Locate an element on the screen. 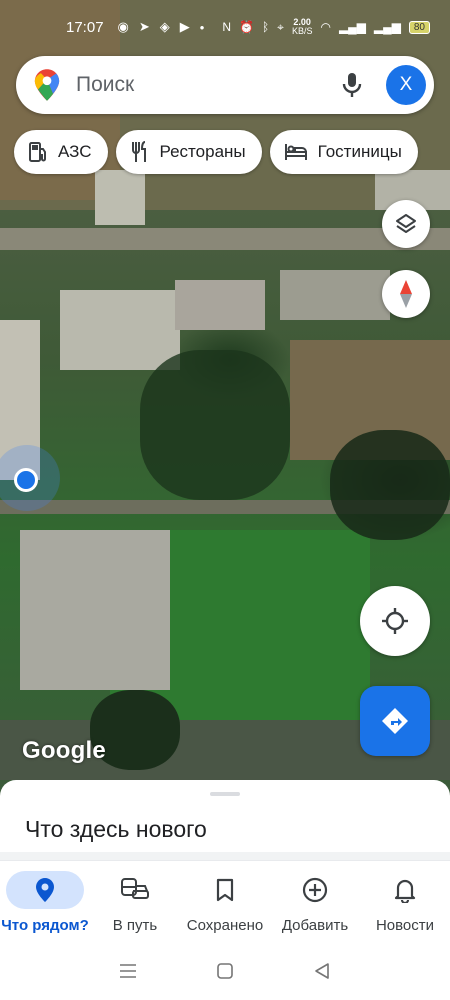  google-maps-logo-icon is located at coordinates (47, 85).